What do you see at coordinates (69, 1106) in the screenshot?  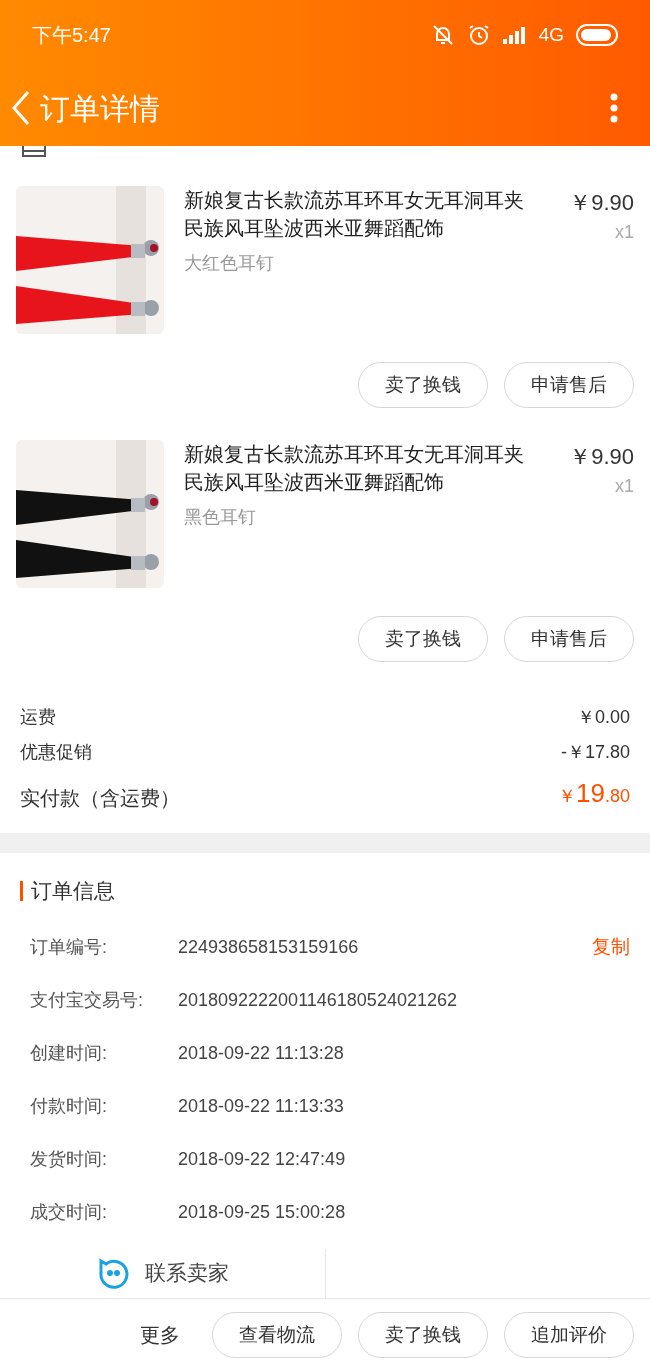 I see `info-label: 付款时间:` at bounding box center [69, 1106].